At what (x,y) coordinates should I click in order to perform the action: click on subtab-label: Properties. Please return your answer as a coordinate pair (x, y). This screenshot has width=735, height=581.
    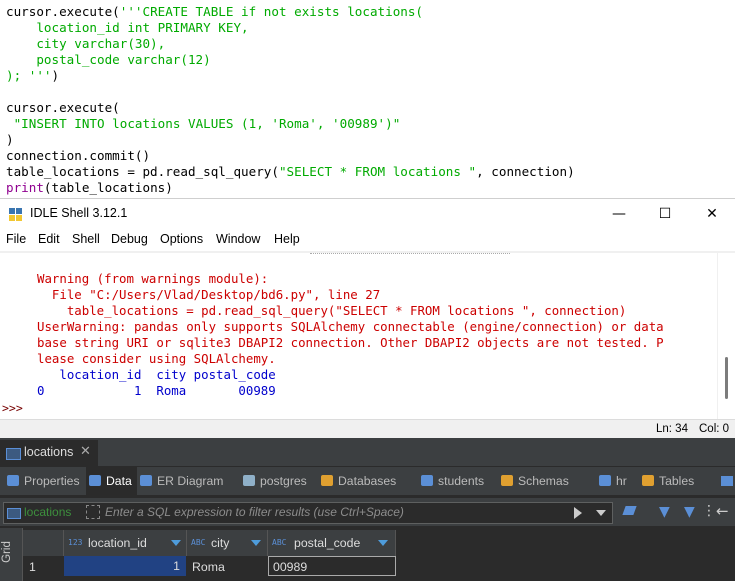
    Looking at the image, I should click on (52, 481).